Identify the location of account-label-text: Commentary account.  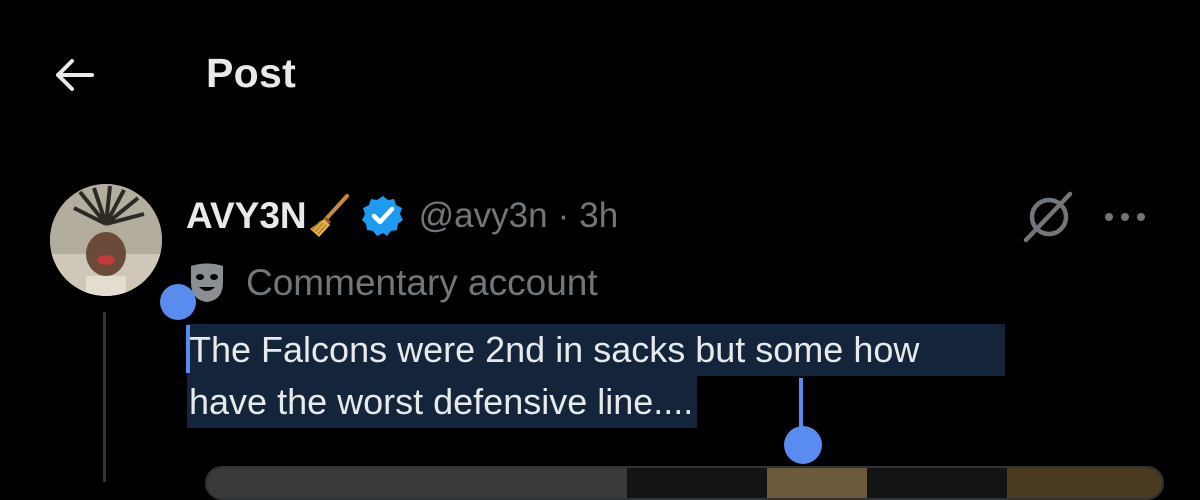
(422, 282).